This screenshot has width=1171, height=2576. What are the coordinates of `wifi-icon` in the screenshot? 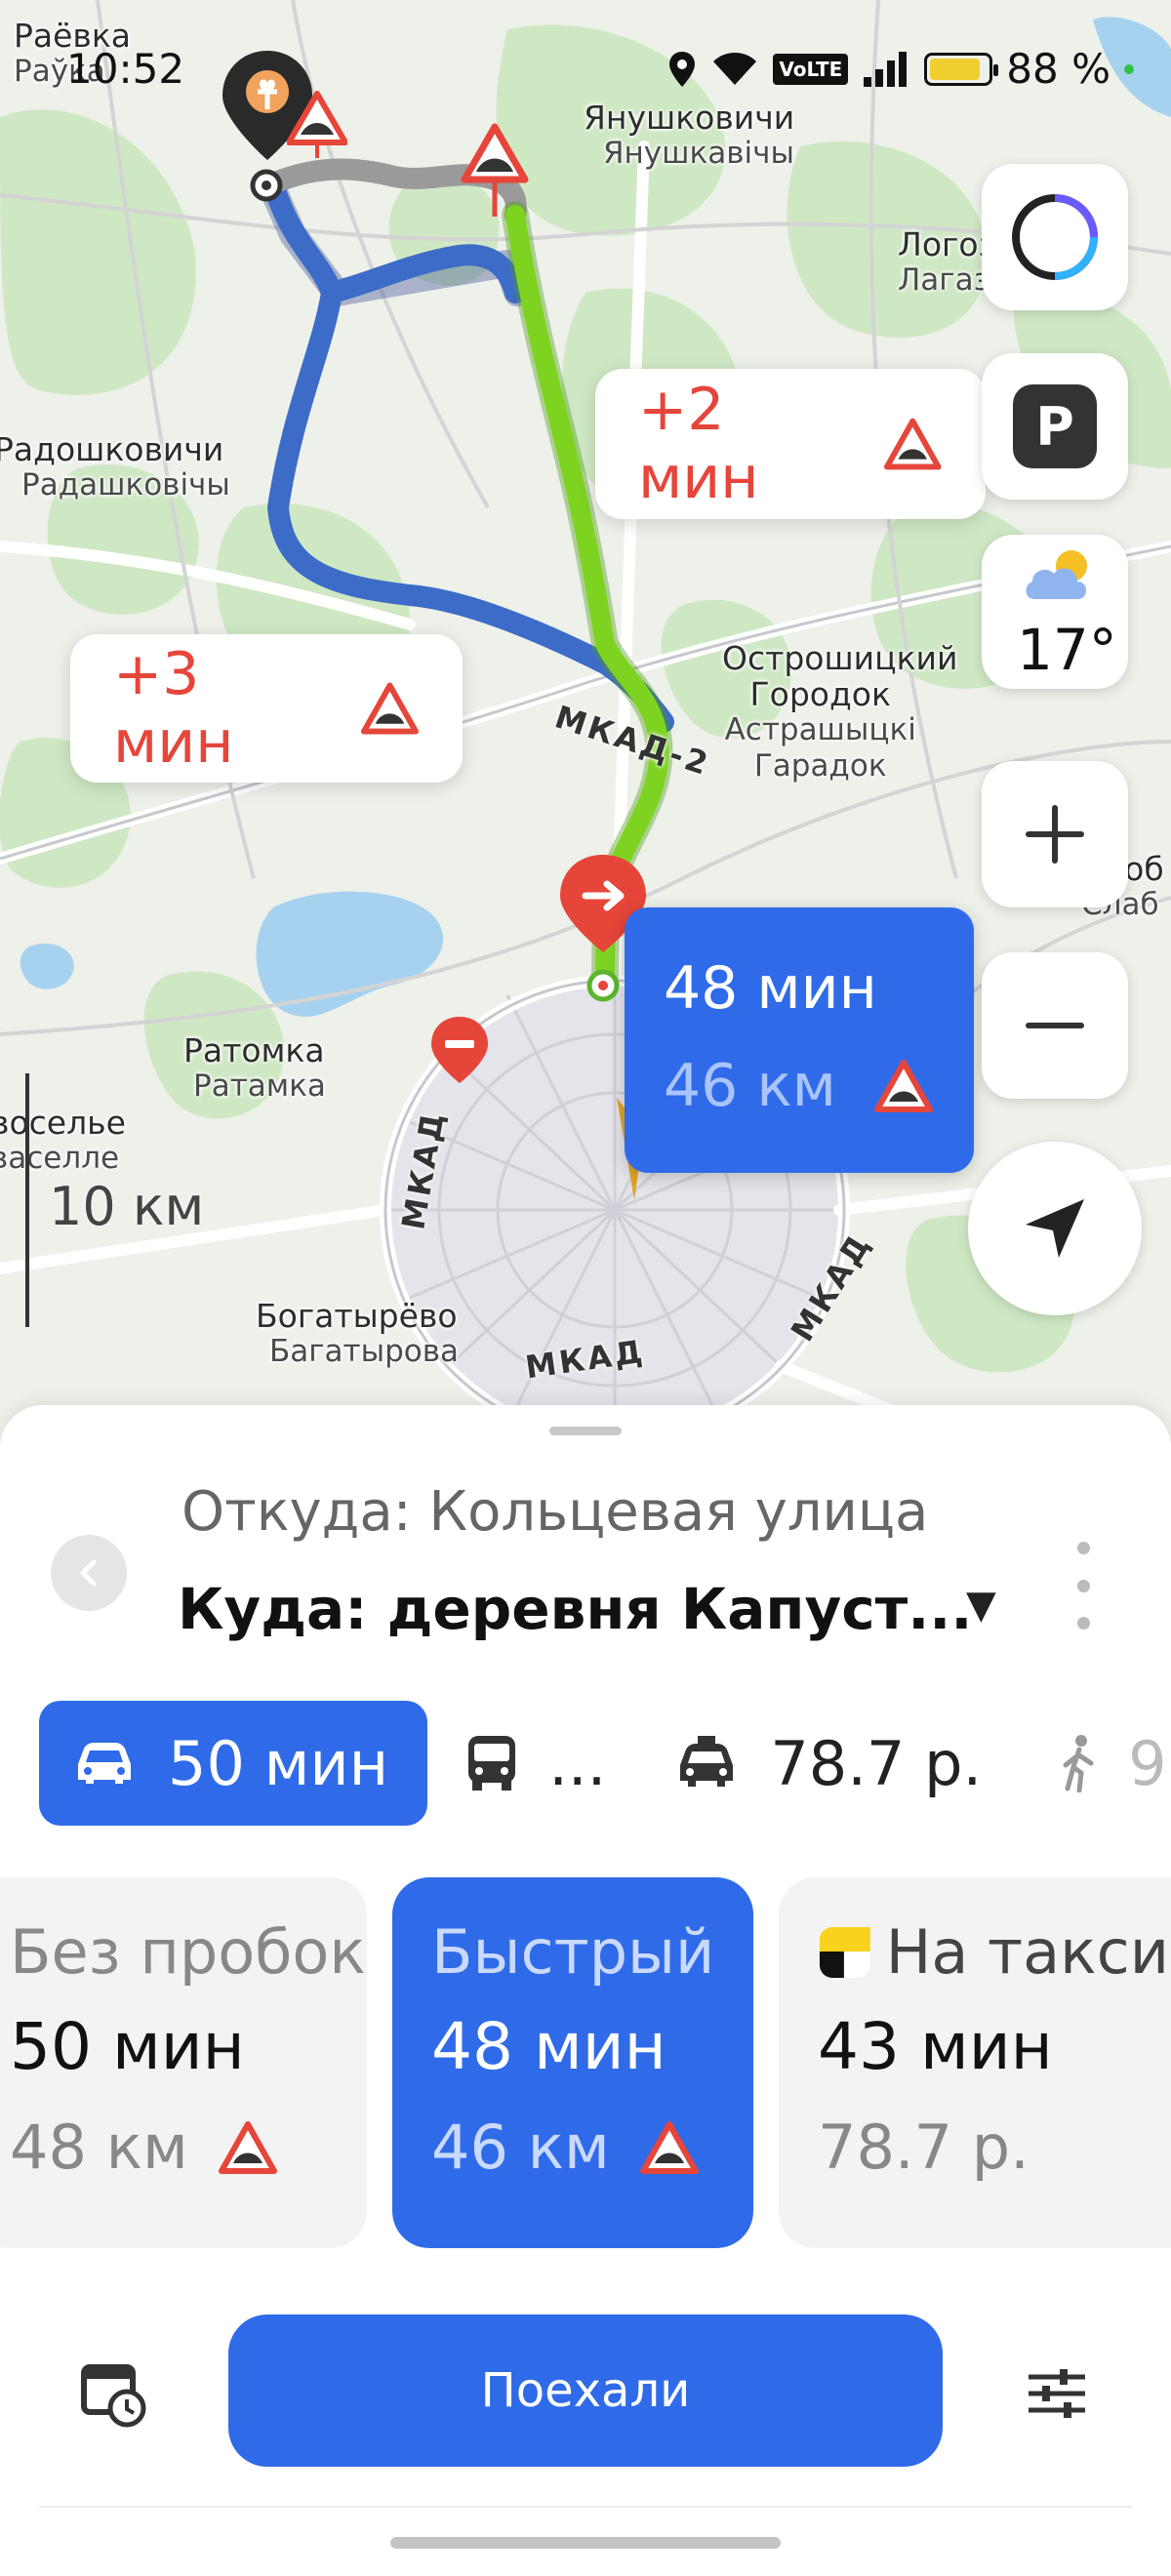 It's located at (735, 68).